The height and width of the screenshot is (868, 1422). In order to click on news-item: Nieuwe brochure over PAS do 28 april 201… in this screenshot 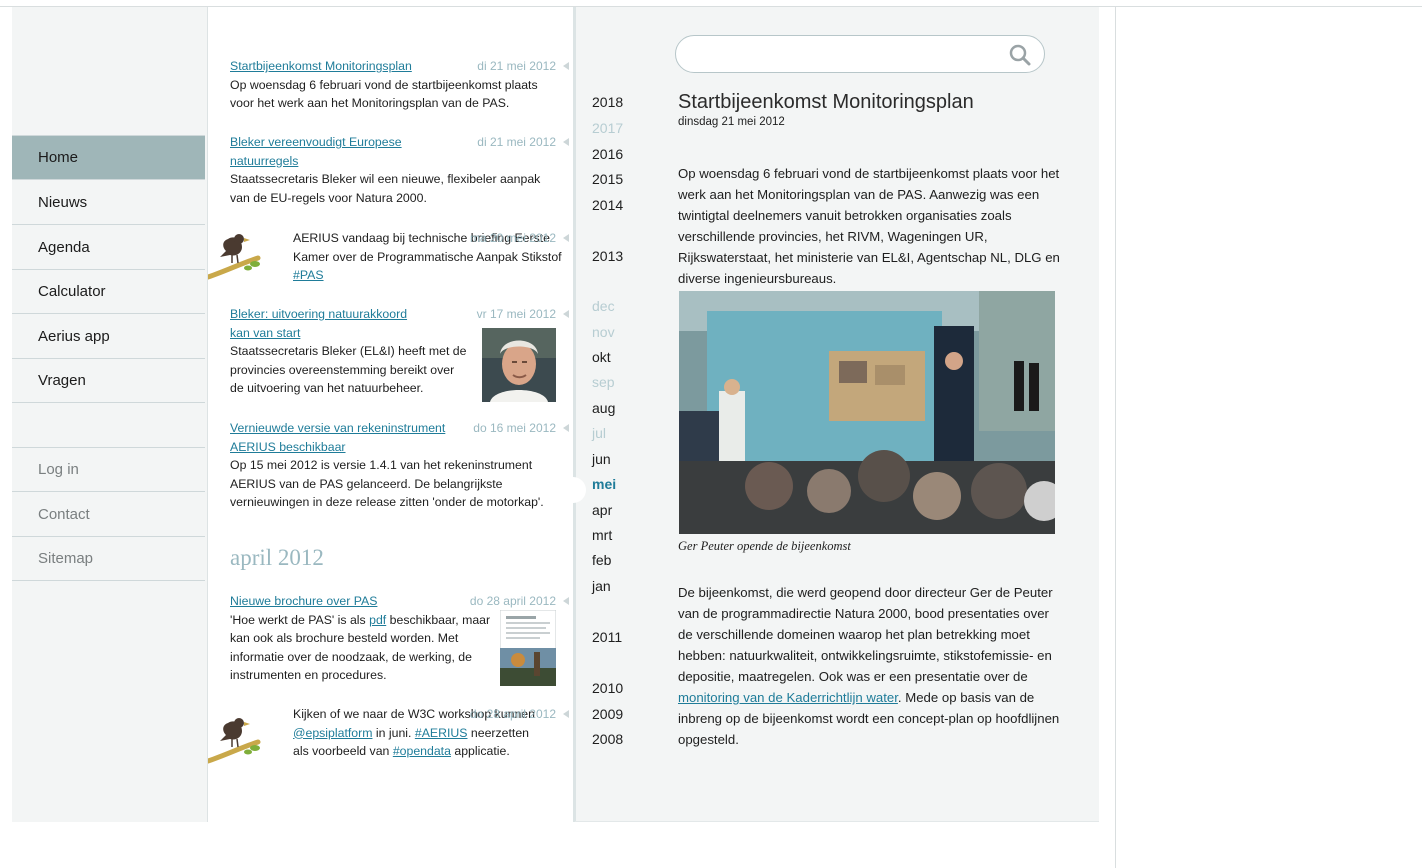, I will do `click(400, 639)`.